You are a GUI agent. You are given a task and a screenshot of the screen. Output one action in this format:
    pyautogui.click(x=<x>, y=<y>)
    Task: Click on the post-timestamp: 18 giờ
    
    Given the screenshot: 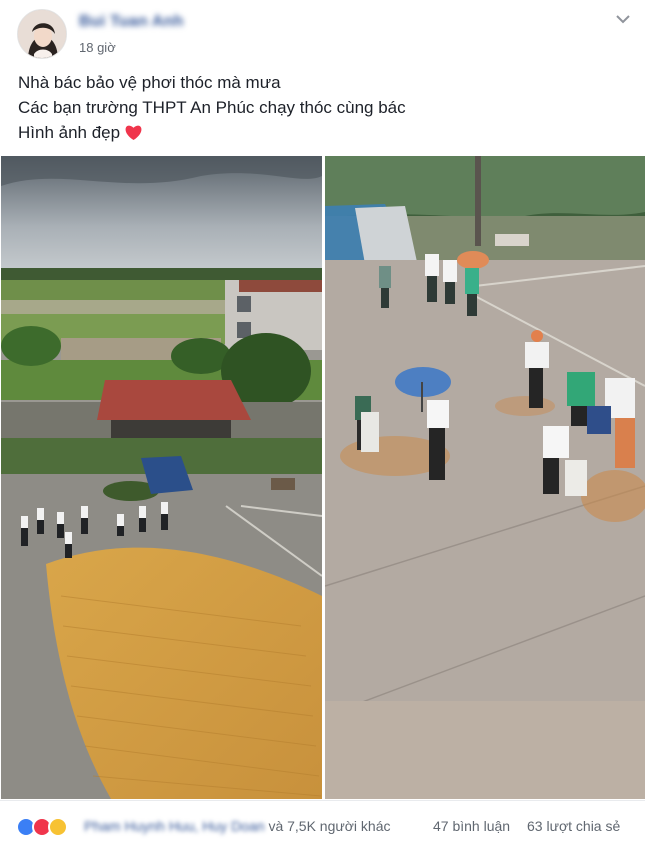 What is the action you would take?
    pyautogui.click(x=97, y=47)
    